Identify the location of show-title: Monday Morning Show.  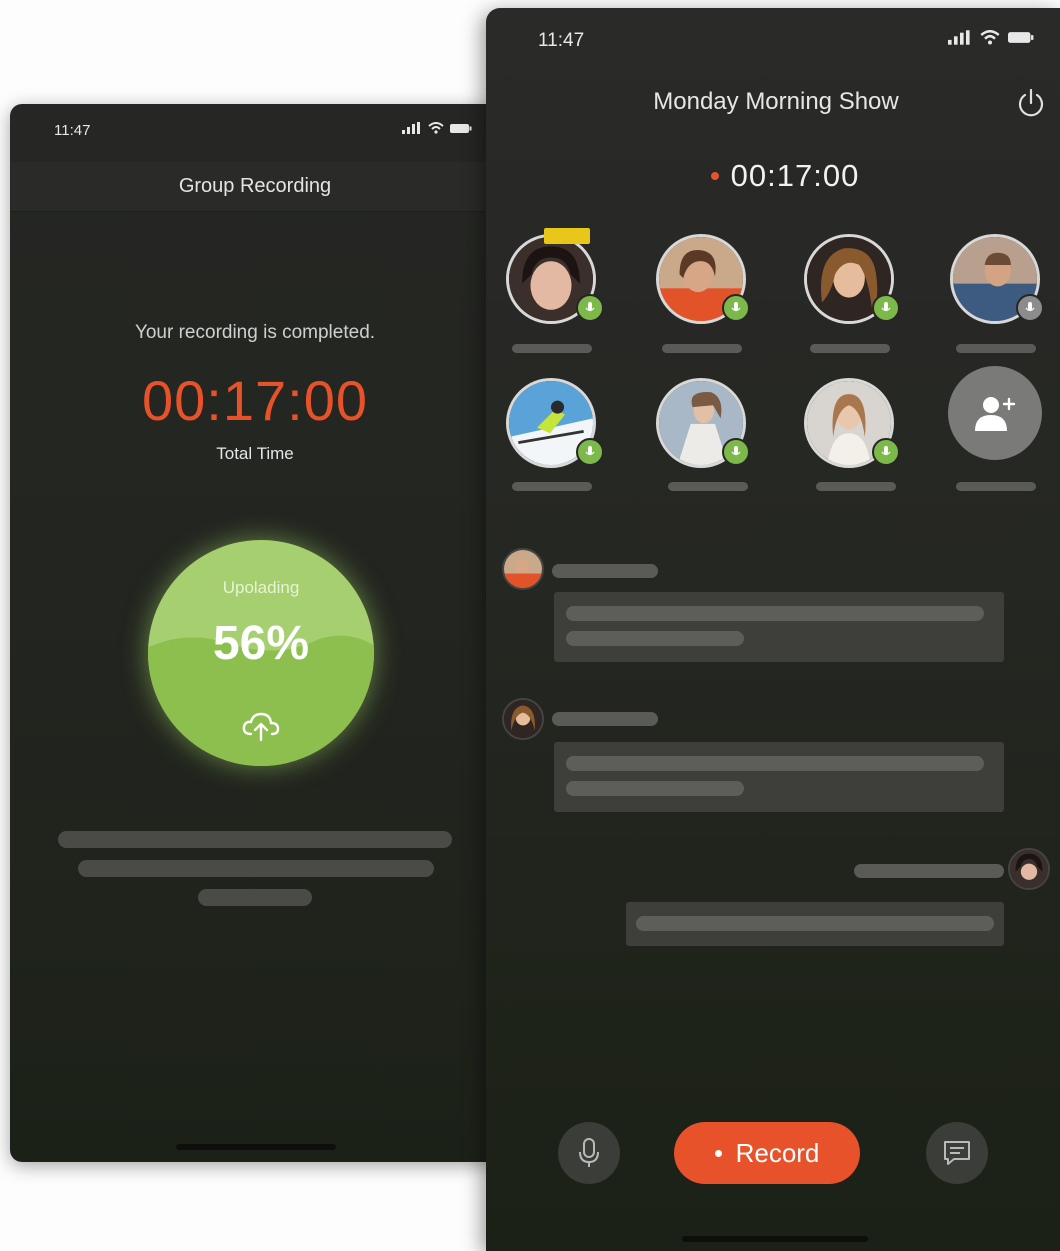
(776, 101).